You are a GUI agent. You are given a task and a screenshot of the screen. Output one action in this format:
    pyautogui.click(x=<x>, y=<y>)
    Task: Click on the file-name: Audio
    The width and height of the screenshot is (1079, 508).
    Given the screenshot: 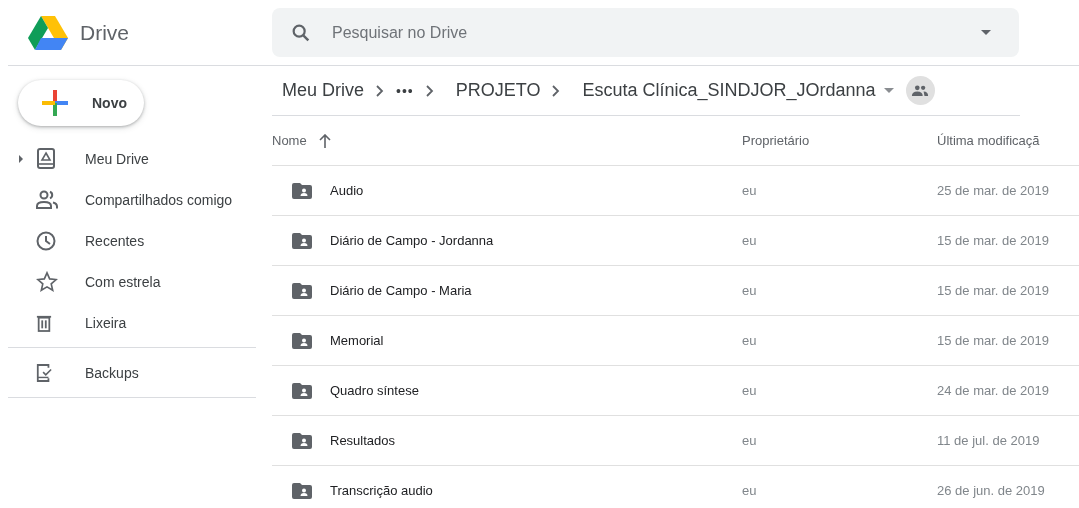 What is the action you would take?
    pyautogui.click(x=347, y=190)
    